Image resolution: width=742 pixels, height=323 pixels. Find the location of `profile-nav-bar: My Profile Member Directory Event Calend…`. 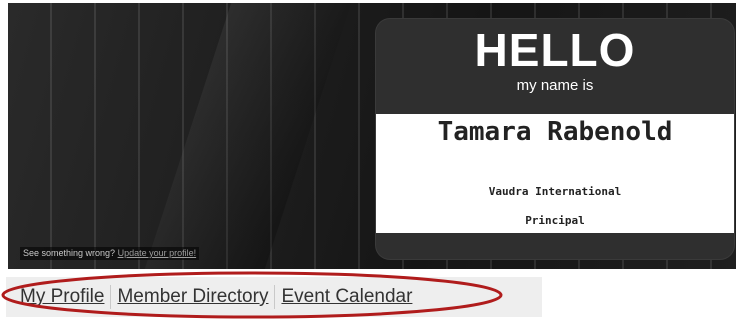

profile-nav-bar: My Profile Member Directory Event Calend… is located at coordinates (274, 297).